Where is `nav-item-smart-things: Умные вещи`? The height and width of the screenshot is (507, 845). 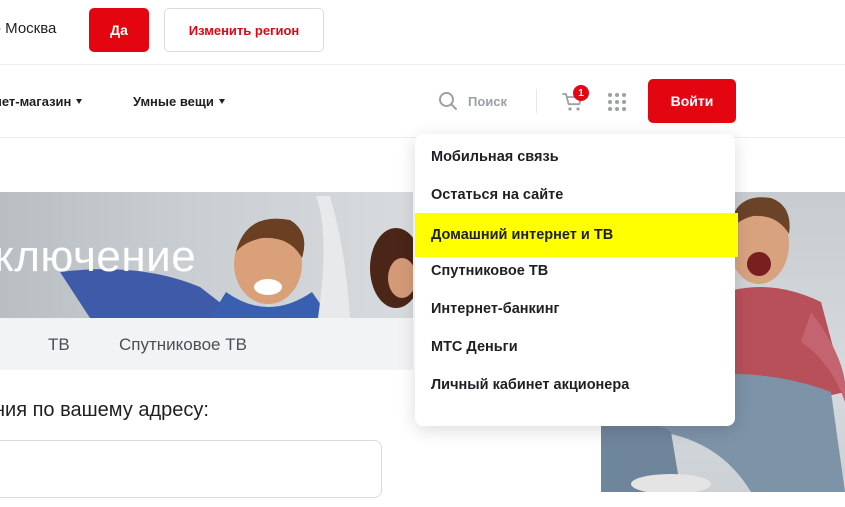
nav-item-smart-things: Умные вещи is located at coordinates (179, 101).